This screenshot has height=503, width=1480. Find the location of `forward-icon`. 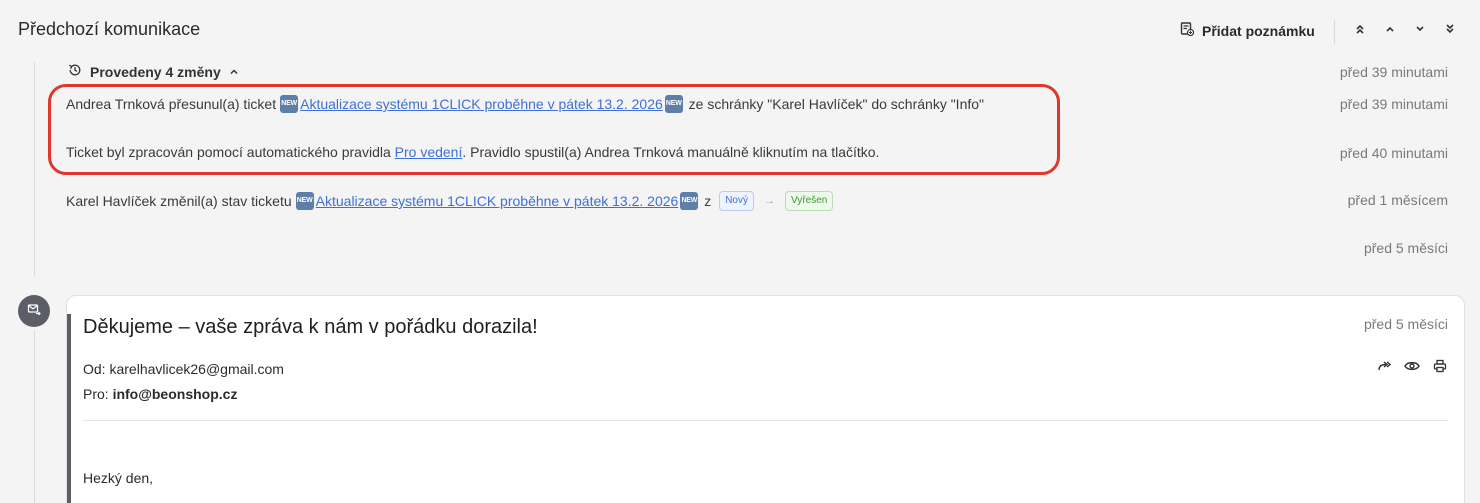

forward-icon is located at coordinates (1384, 368).